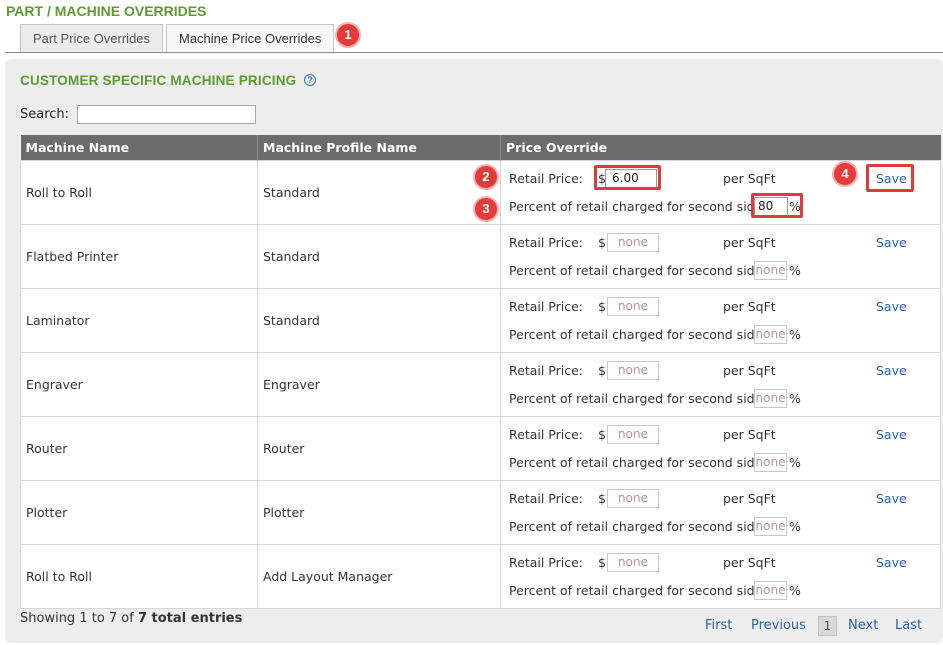 This screenshot has height=645, width=943. What do you see at coordinates (139, 512) in the screenshot?
I see `machine-name-cell: Plotter` at bounding box center [139, 512].